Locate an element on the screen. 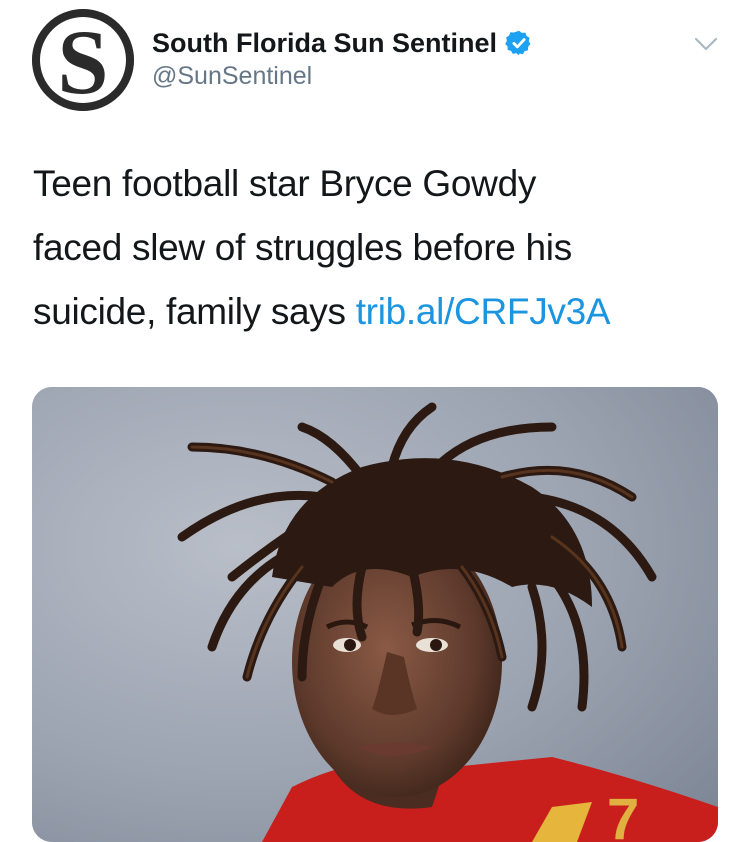  display-name: South Florida Sun Sentinel is located at coordinates (324, 43).